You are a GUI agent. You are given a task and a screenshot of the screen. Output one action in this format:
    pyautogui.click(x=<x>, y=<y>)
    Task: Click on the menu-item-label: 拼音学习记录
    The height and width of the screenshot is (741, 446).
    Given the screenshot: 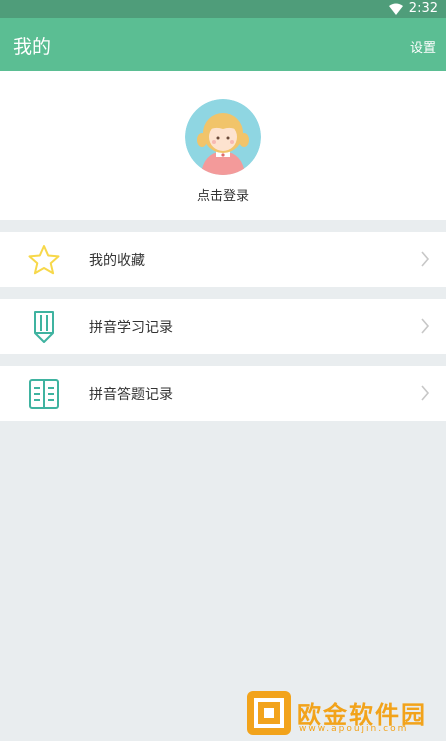 What is the action you would take?
    pyautogui.click(x=131, y=328)
    